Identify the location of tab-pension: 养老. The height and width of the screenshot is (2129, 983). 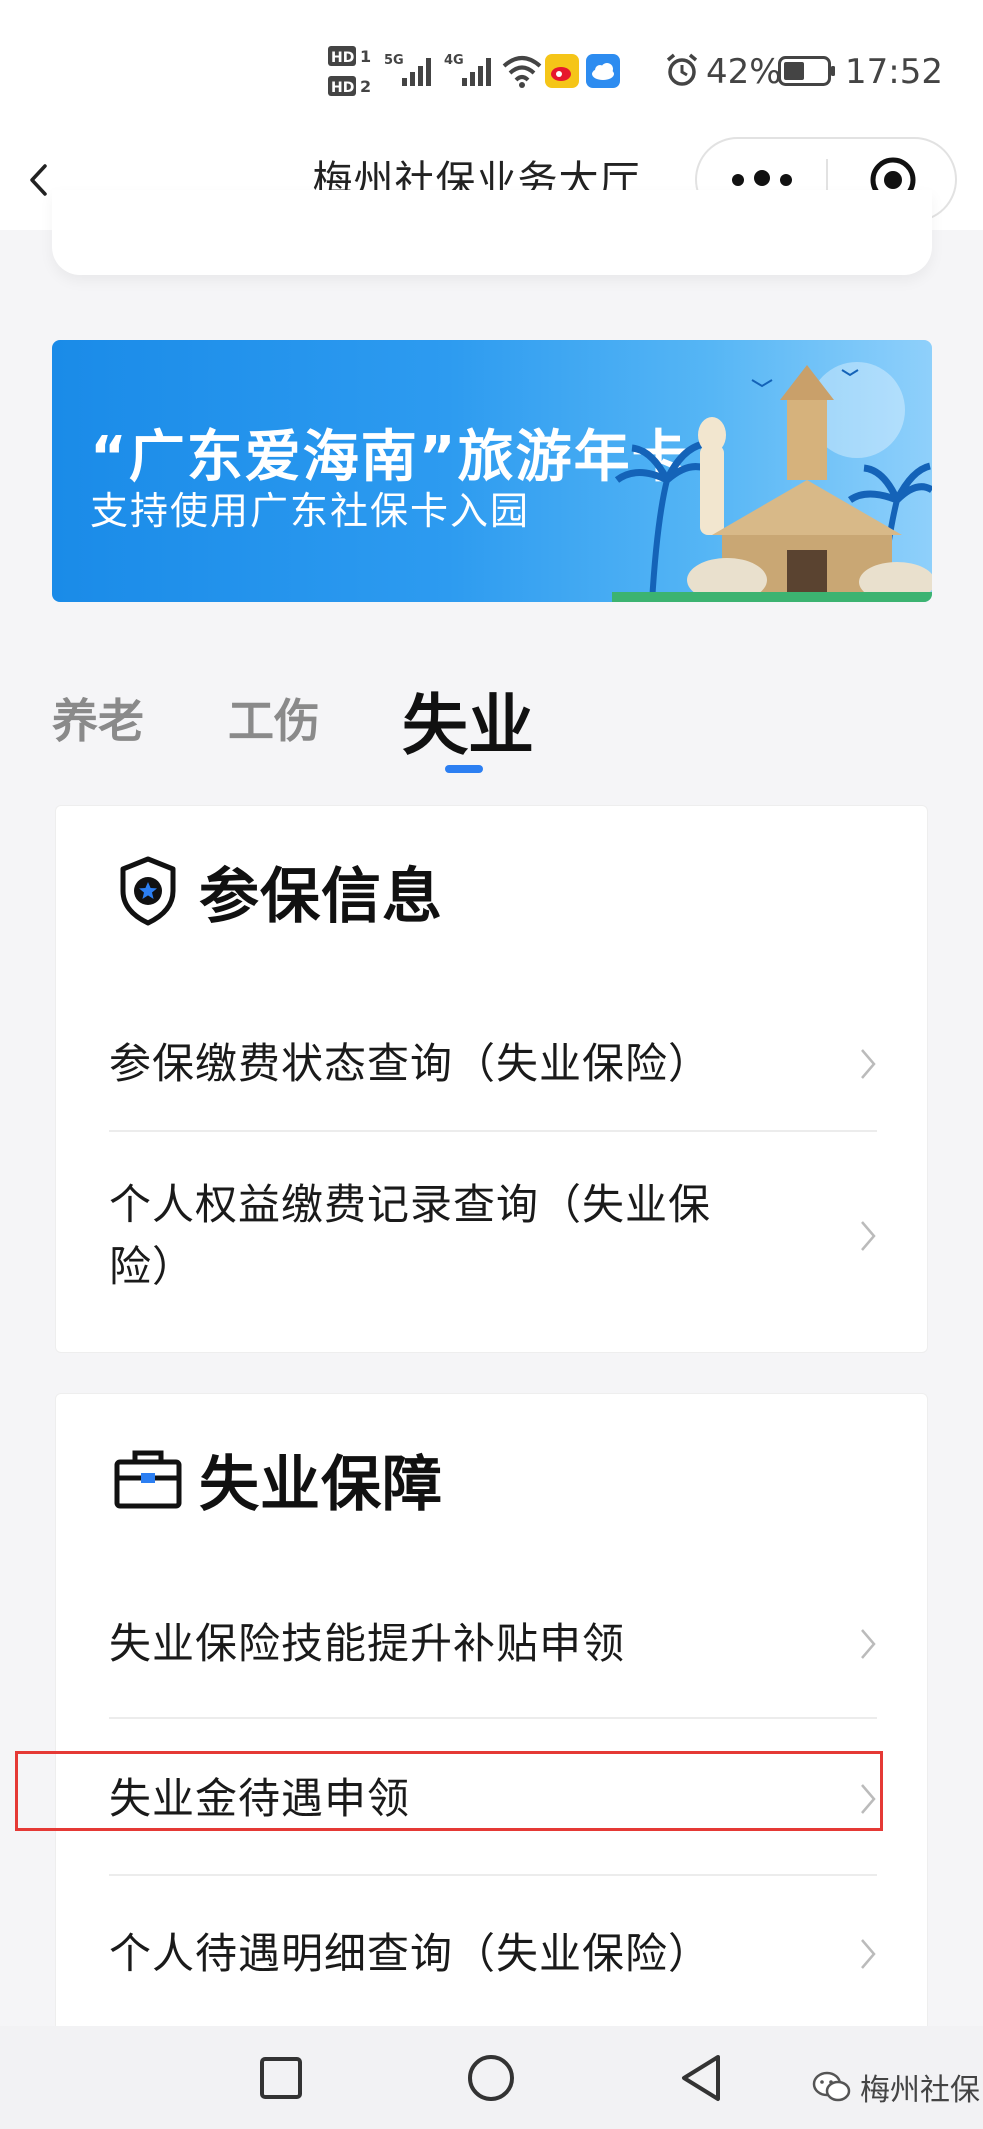
(98, 718).